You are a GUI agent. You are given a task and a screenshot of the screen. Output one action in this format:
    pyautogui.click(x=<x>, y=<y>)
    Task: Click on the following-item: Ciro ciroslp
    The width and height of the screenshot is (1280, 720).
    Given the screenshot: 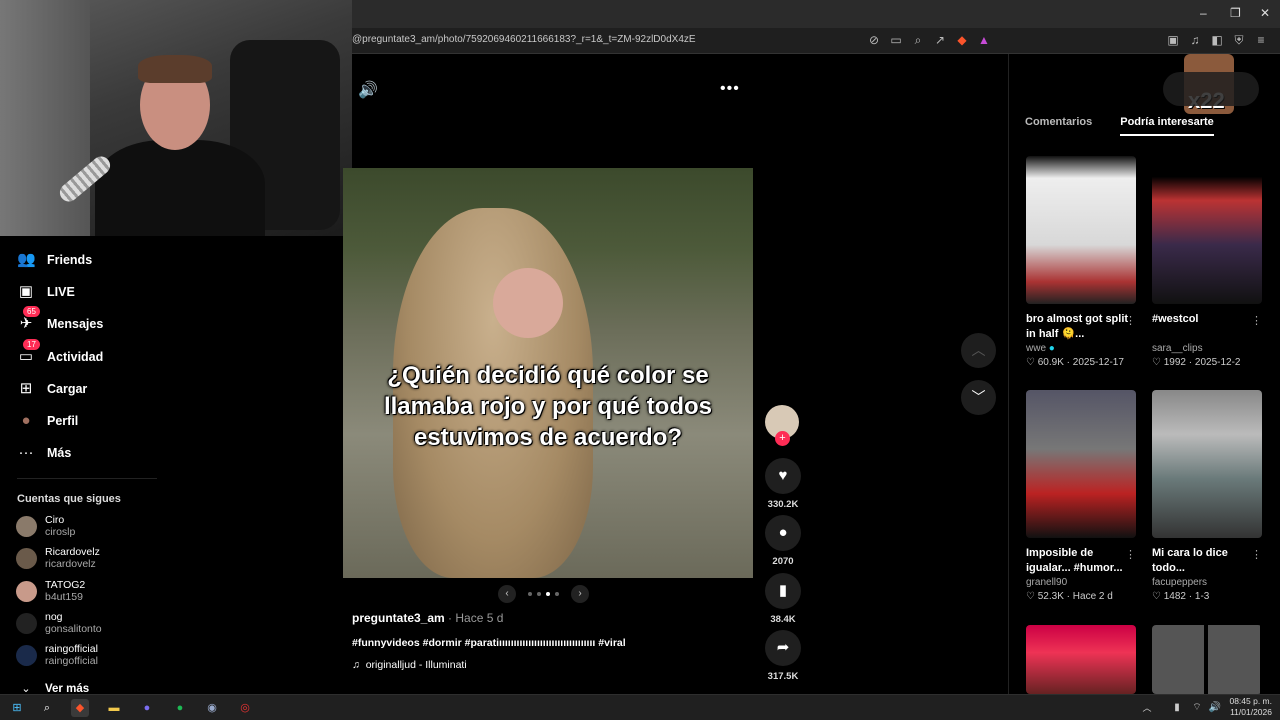 What is the action you would take?
    pyautogui.click(x=45, y=526)
    